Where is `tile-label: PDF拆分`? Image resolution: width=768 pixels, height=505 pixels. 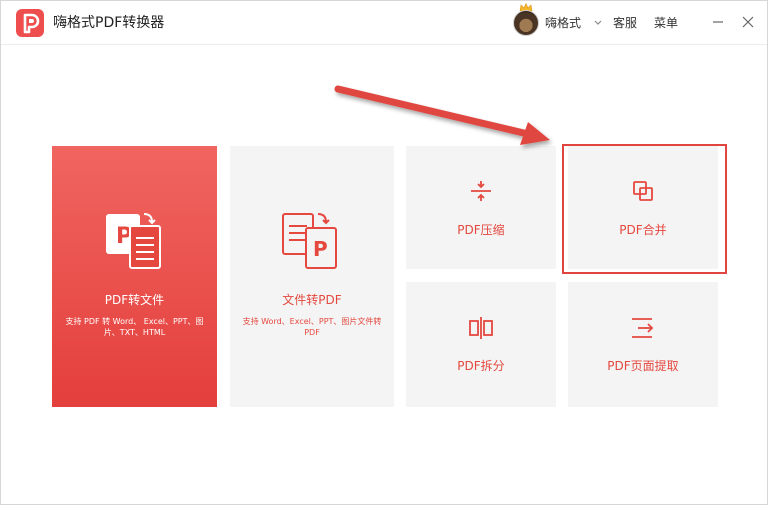 tile-label: PDF拆分 is located at coordinates (481, 366).